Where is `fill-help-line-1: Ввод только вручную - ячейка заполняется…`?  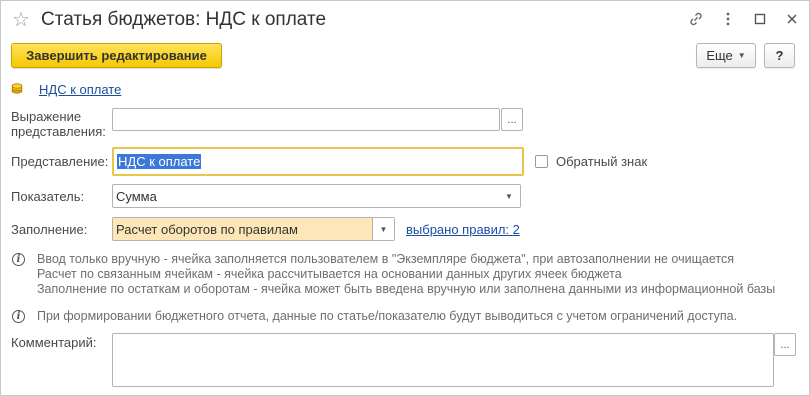
fill-help-line-1: Ввод только вручную - ячейка заполняется… is located at coordinates (385, 259).